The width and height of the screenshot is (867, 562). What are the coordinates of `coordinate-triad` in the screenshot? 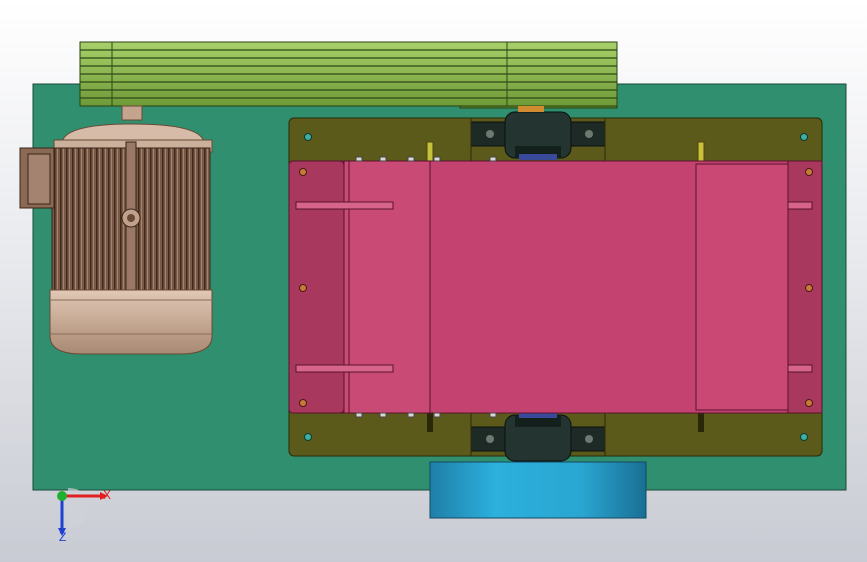 It's located at (82, 512).